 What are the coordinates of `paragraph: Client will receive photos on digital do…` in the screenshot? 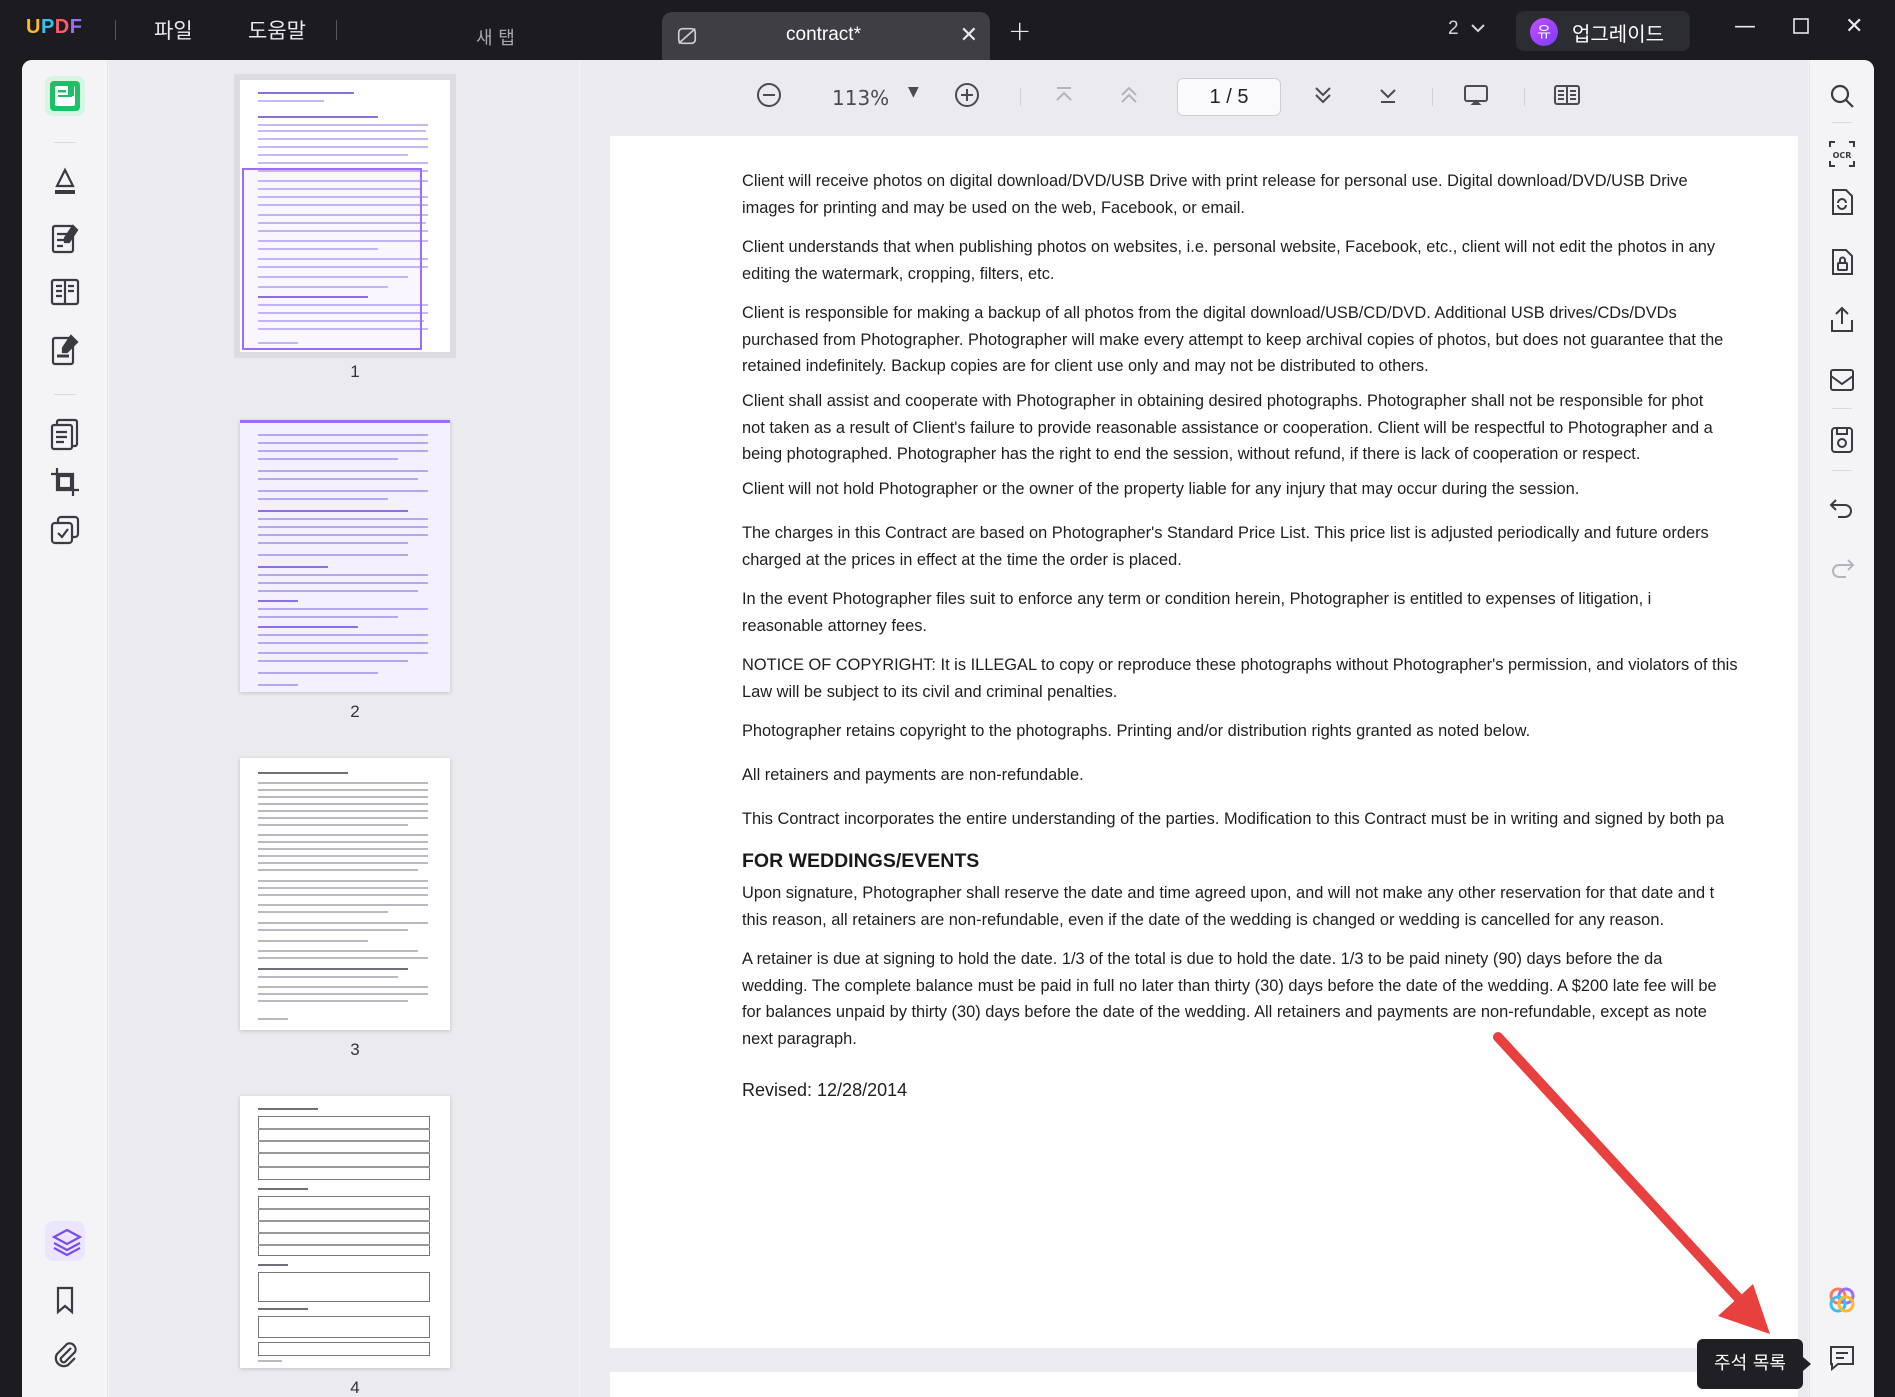 It's located at (1215, 194).